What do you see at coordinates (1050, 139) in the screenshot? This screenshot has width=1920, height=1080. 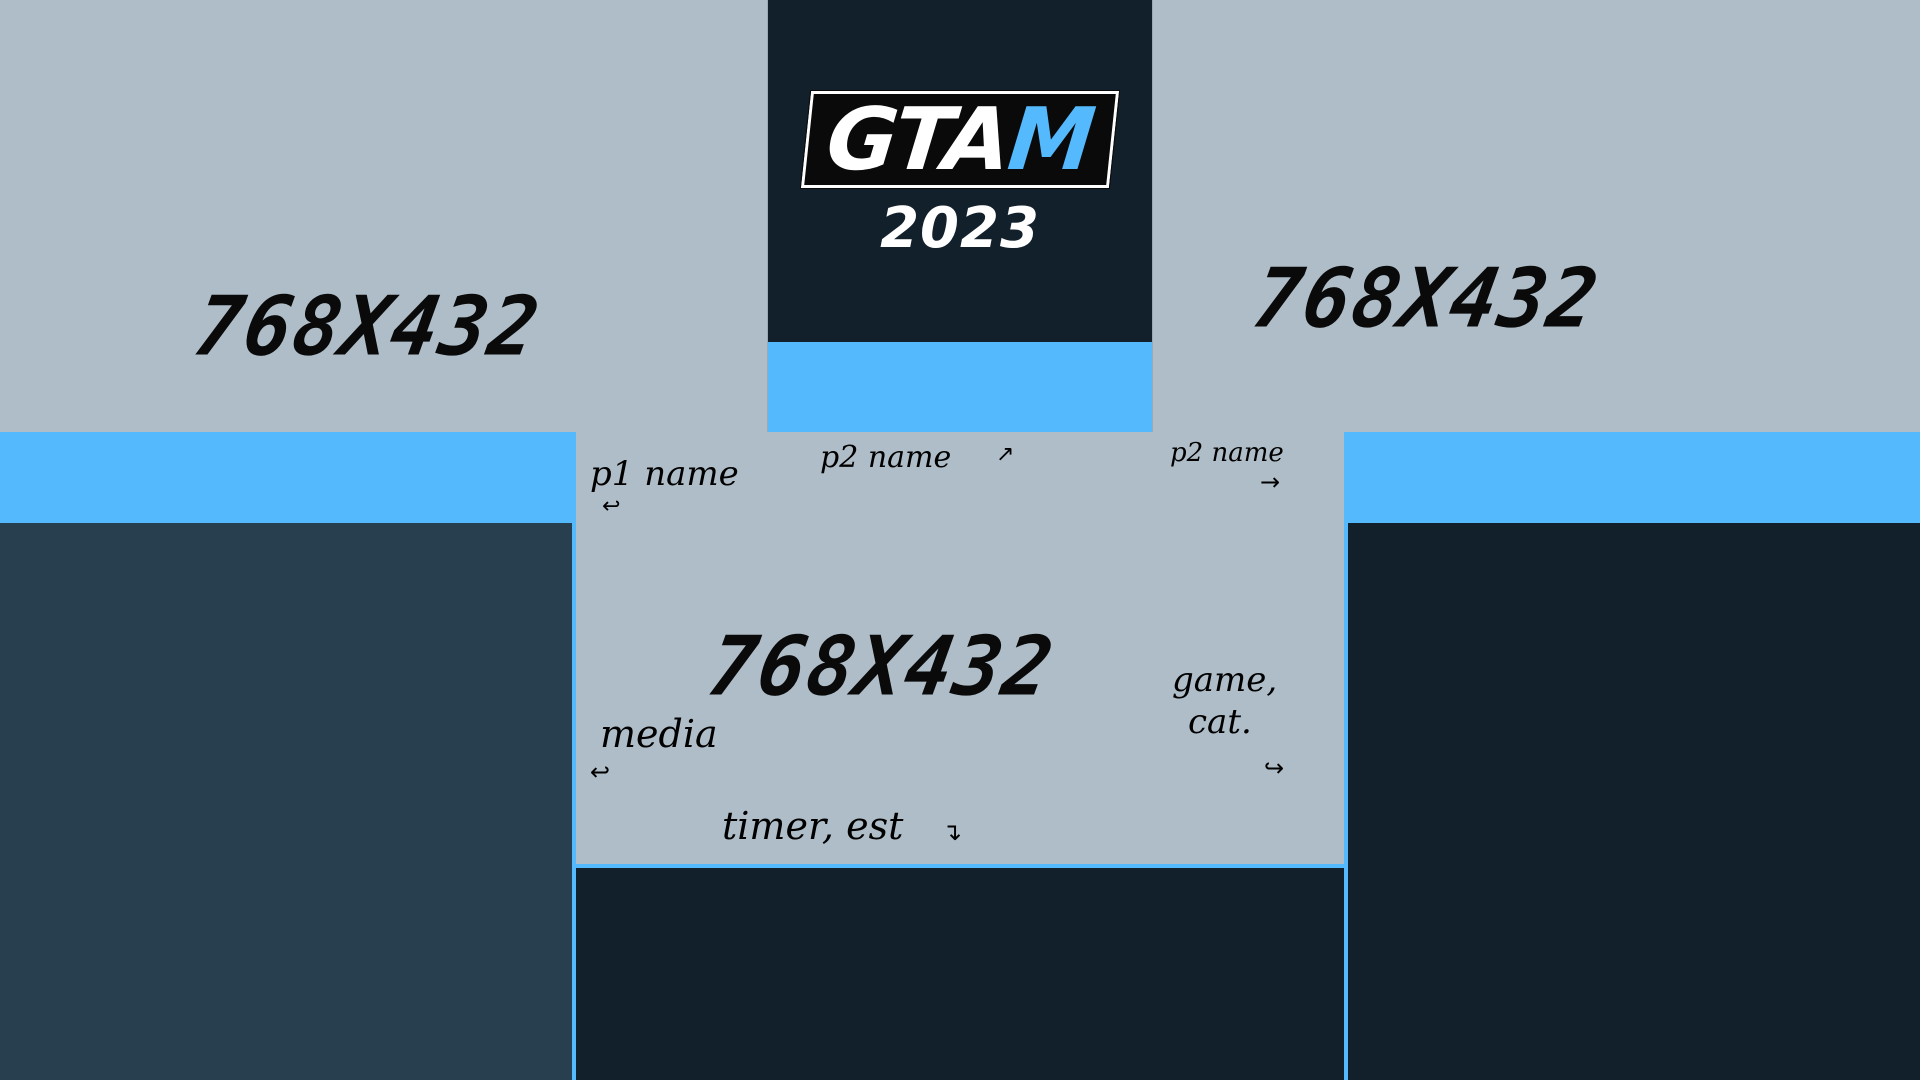 I see `logo-text-blue: M` at bounding box center [1050, 139].